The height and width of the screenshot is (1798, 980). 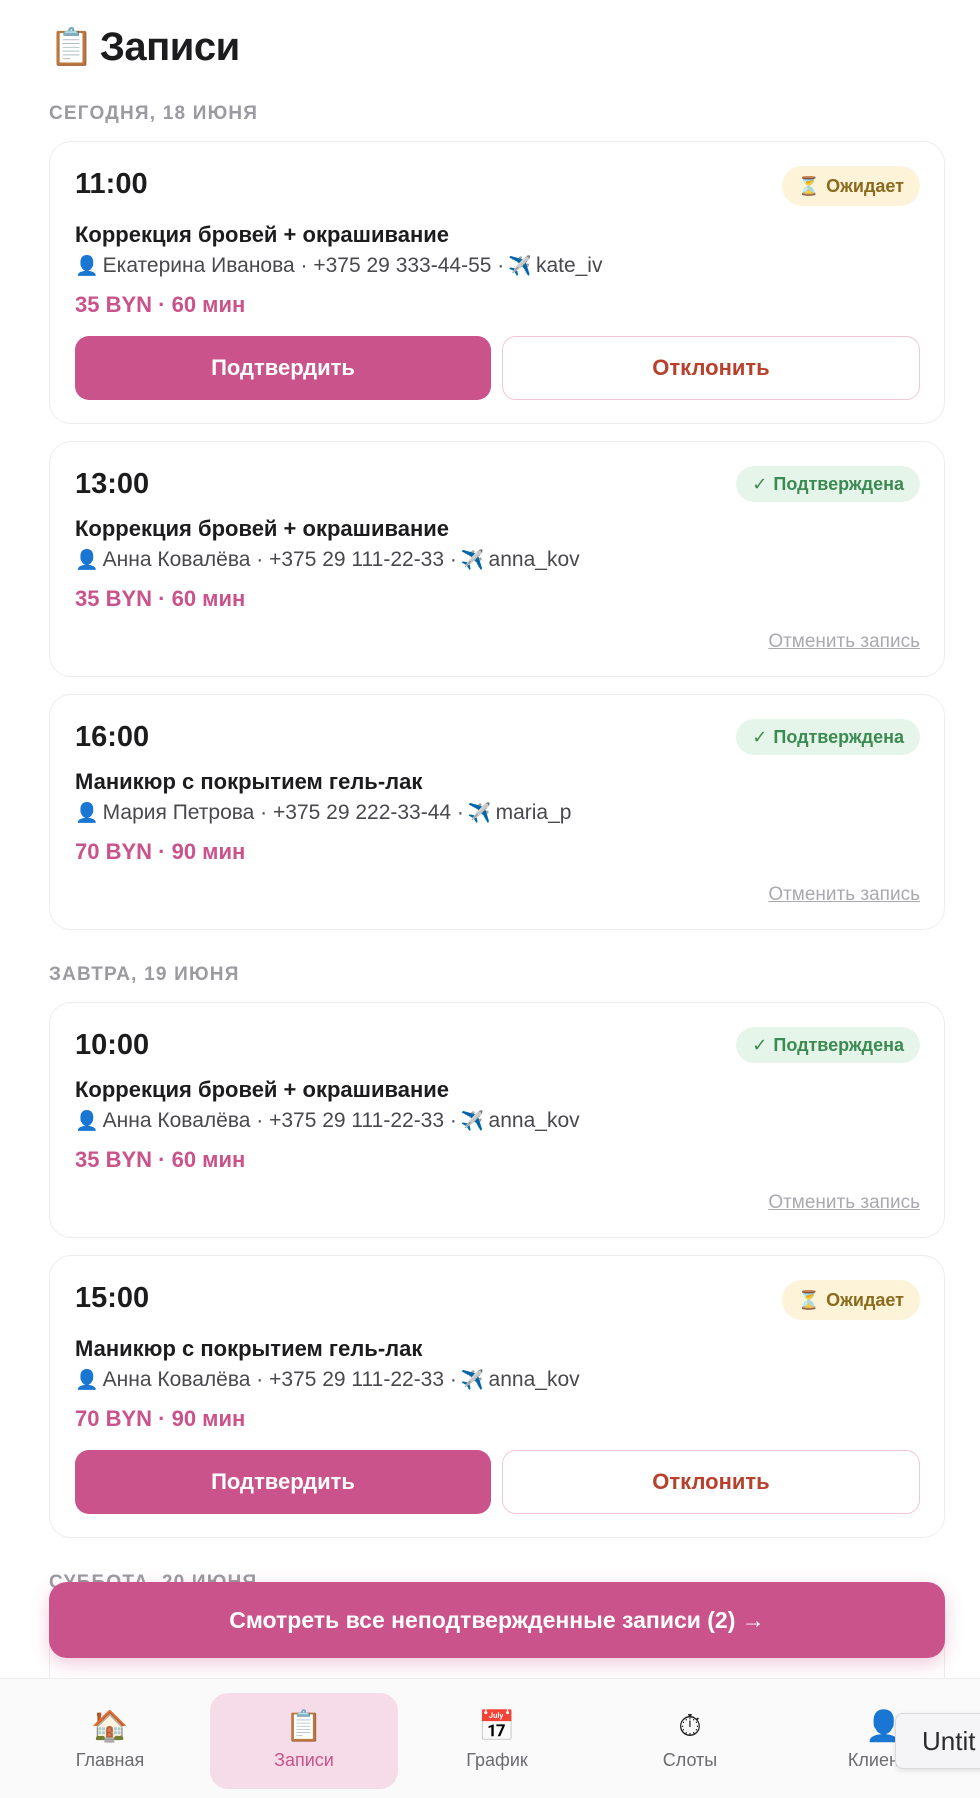 I want to click on telegram-handle: kate_iv, so click(x=569, y=266).